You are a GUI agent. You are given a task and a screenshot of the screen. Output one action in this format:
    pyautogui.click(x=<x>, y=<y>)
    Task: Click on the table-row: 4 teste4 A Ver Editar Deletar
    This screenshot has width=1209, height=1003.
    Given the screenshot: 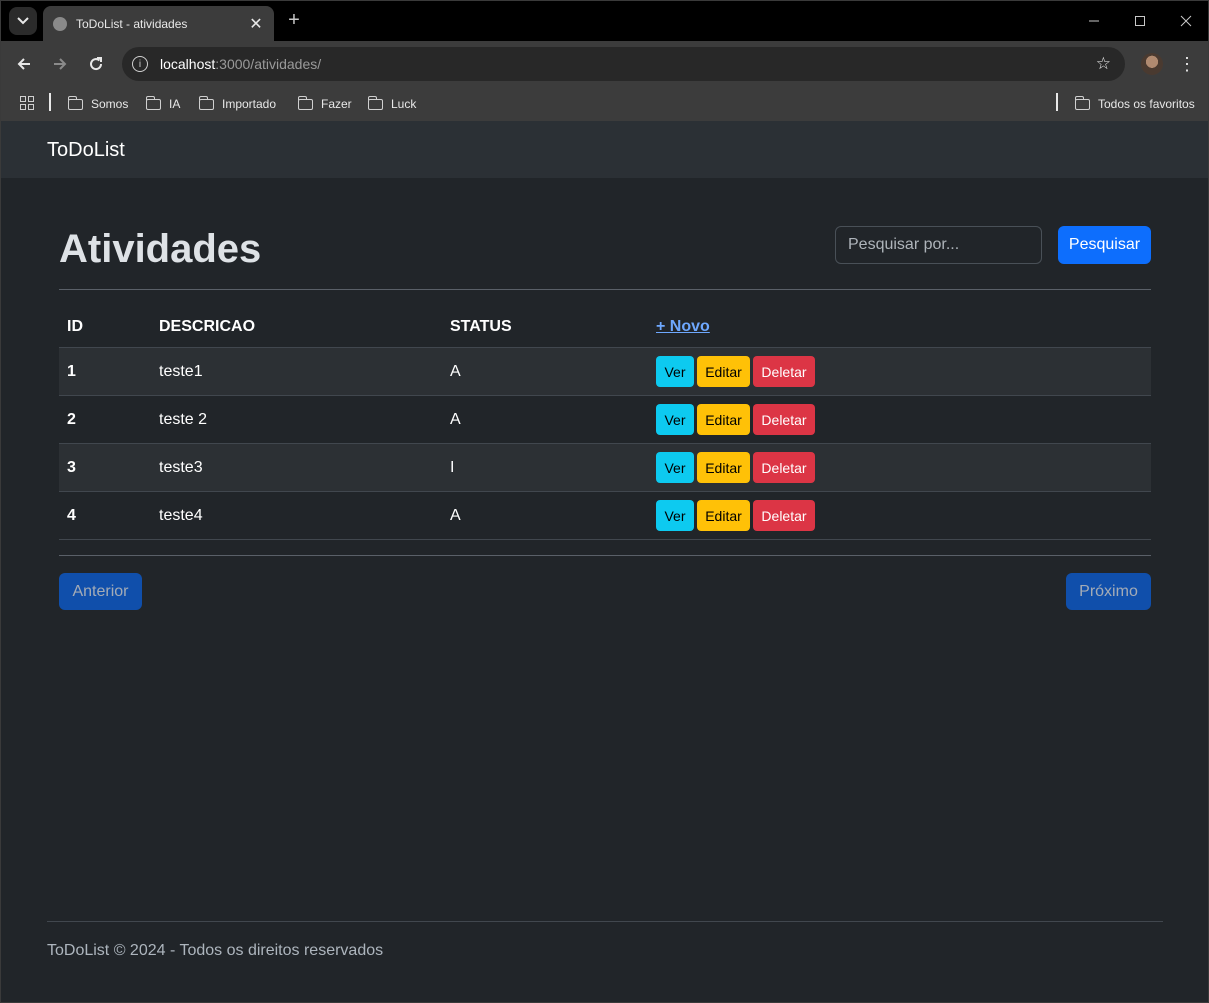 What is the action you would take?
    pyautogui.click(x=605, y=515)
    